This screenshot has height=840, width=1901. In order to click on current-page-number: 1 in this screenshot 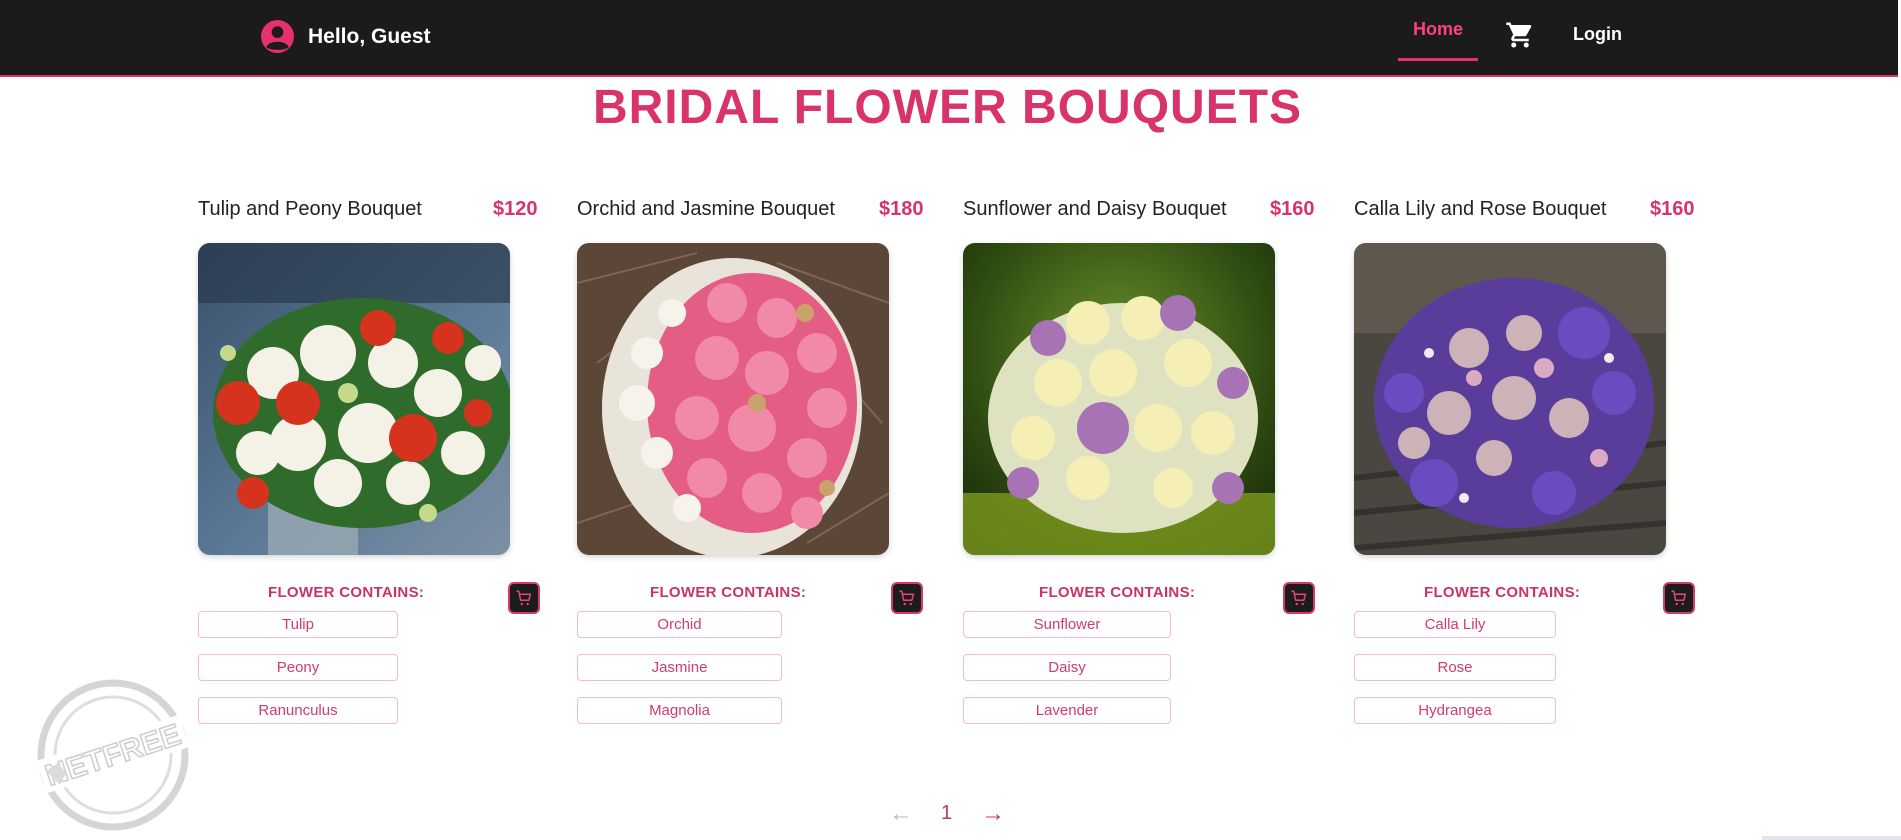, I will do `click(946, 813)`.